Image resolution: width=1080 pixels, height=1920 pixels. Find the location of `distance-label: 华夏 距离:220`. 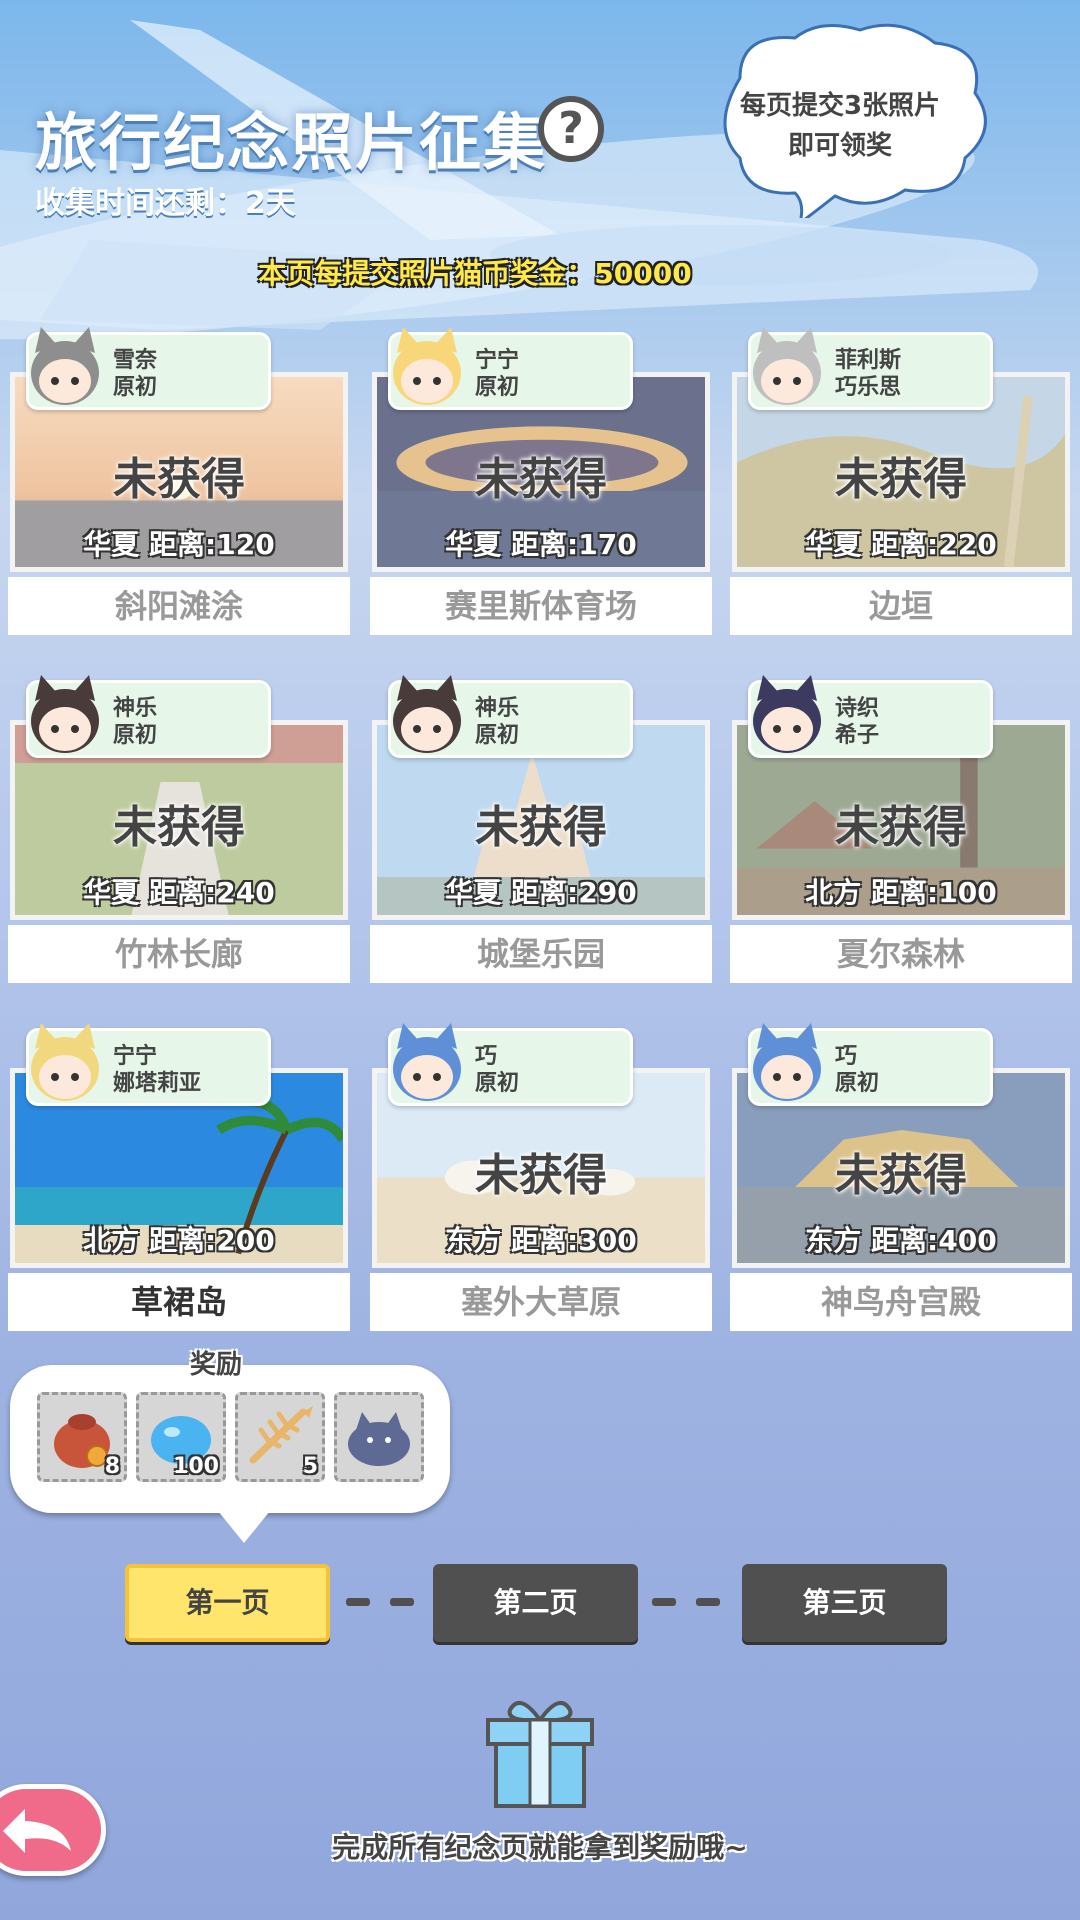

distance-label: 华夏 距离:220 is located at coordinates (901, 544).